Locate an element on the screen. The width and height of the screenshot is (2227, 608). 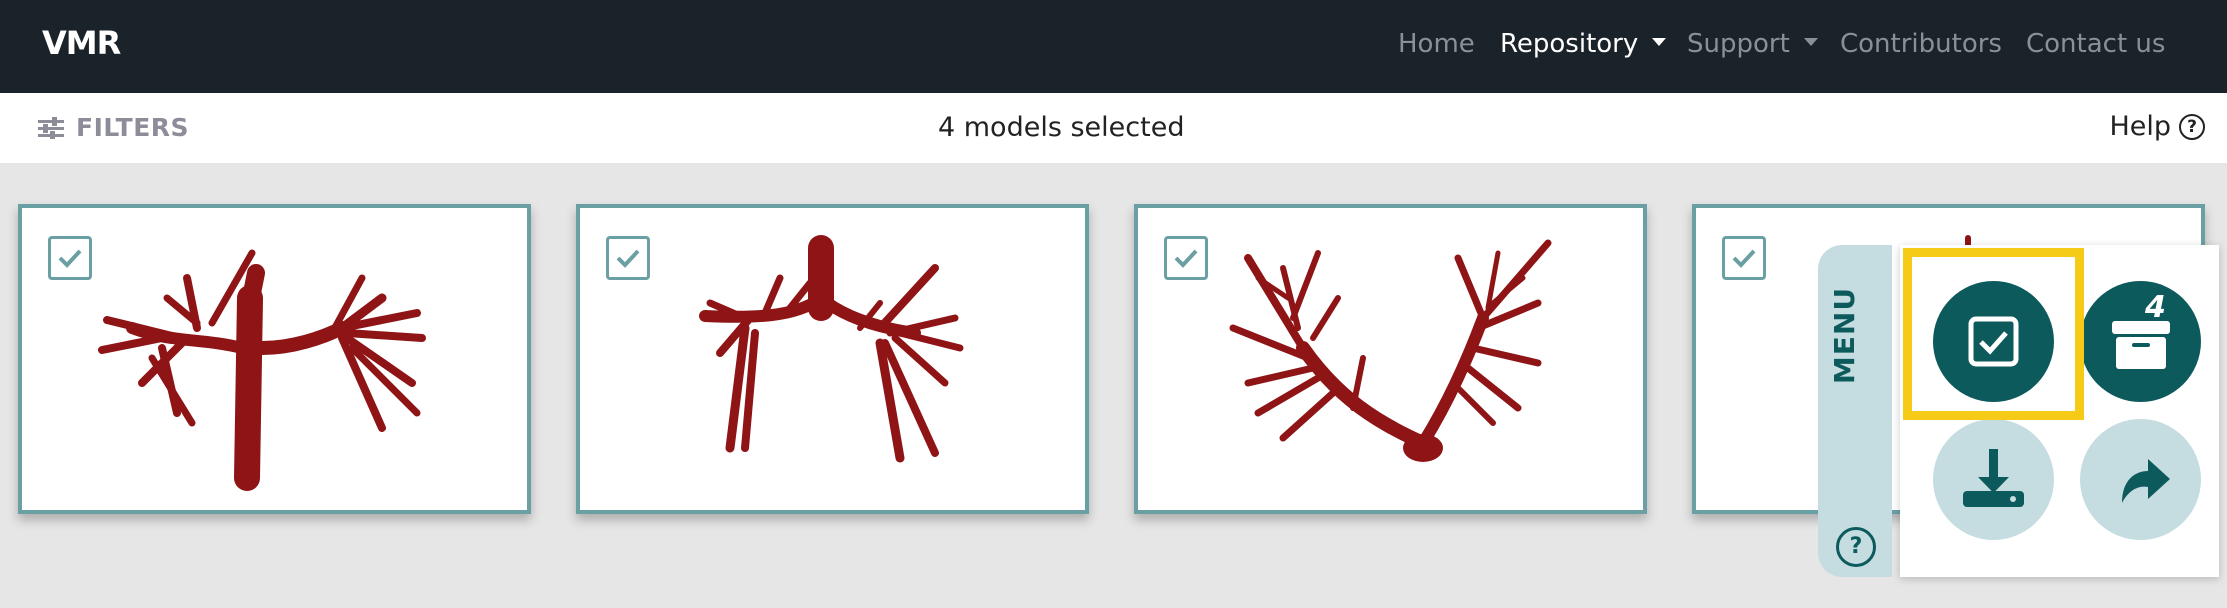
nav-repository-label: Repository is located at coordinates (1569, 44).